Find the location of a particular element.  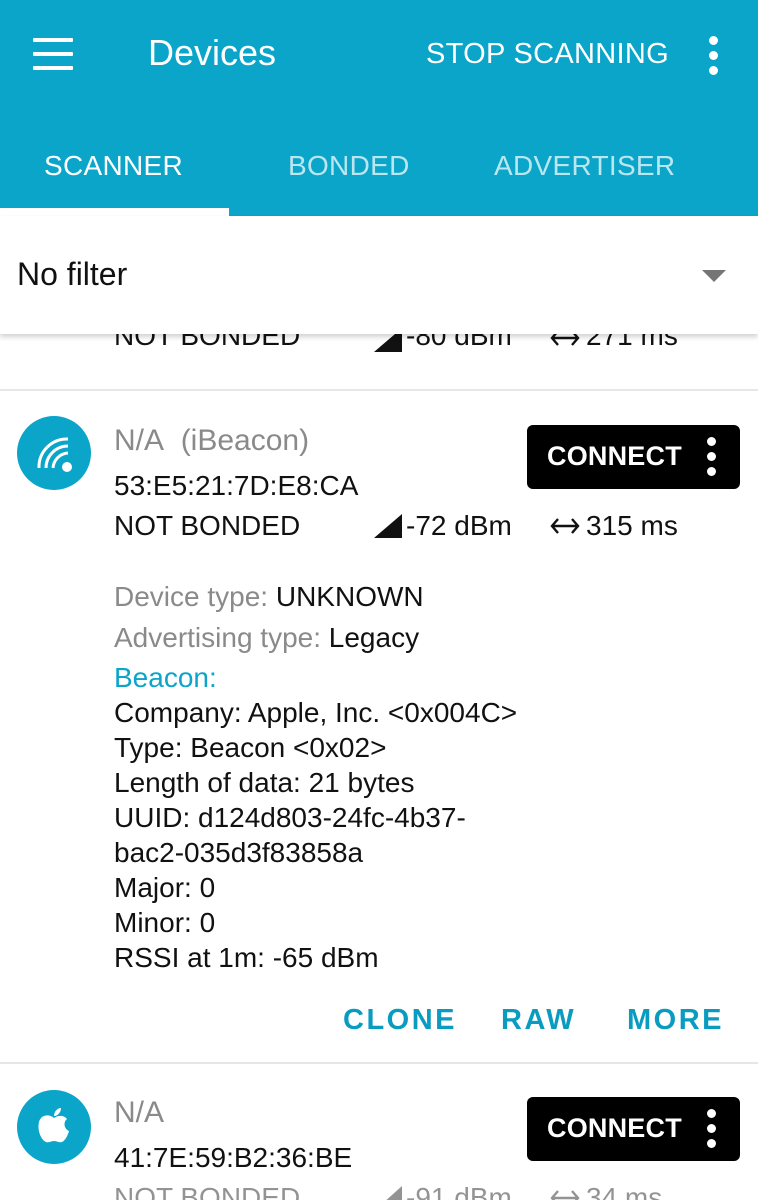

advertising-type-line: Advertising type: Legacy is located at coordinates (267, 637).